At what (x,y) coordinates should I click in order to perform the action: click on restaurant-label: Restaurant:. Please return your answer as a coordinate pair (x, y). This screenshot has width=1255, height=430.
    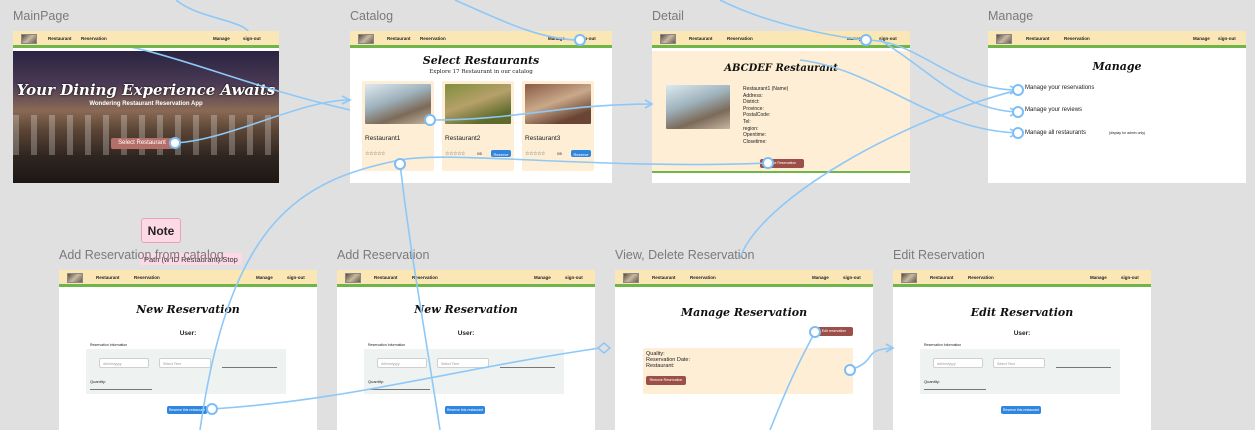
    Looking at the image, I should click on (660, 366).